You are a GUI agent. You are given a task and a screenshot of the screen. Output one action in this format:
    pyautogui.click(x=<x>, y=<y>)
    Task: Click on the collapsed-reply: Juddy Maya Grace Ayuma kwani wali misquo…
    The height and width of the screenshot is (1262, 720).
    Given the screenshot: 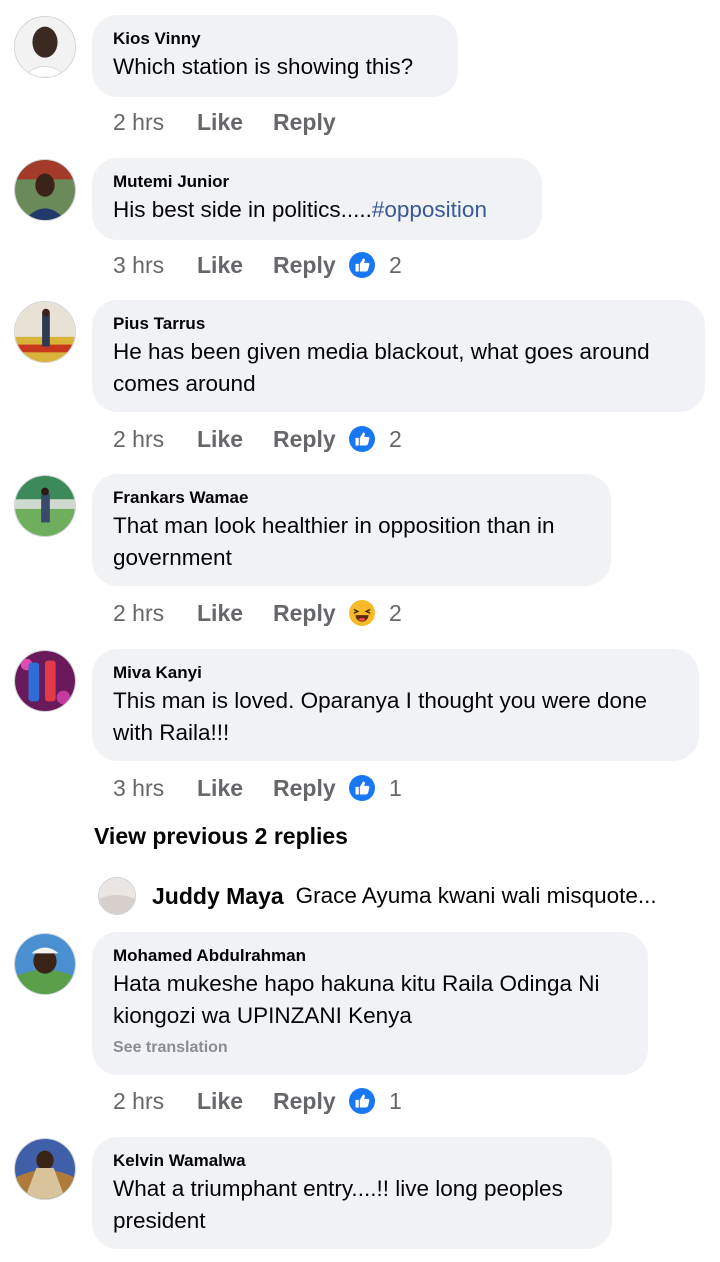 What is the action you would take?
    pyautogui.click(x=377, y=896)
    